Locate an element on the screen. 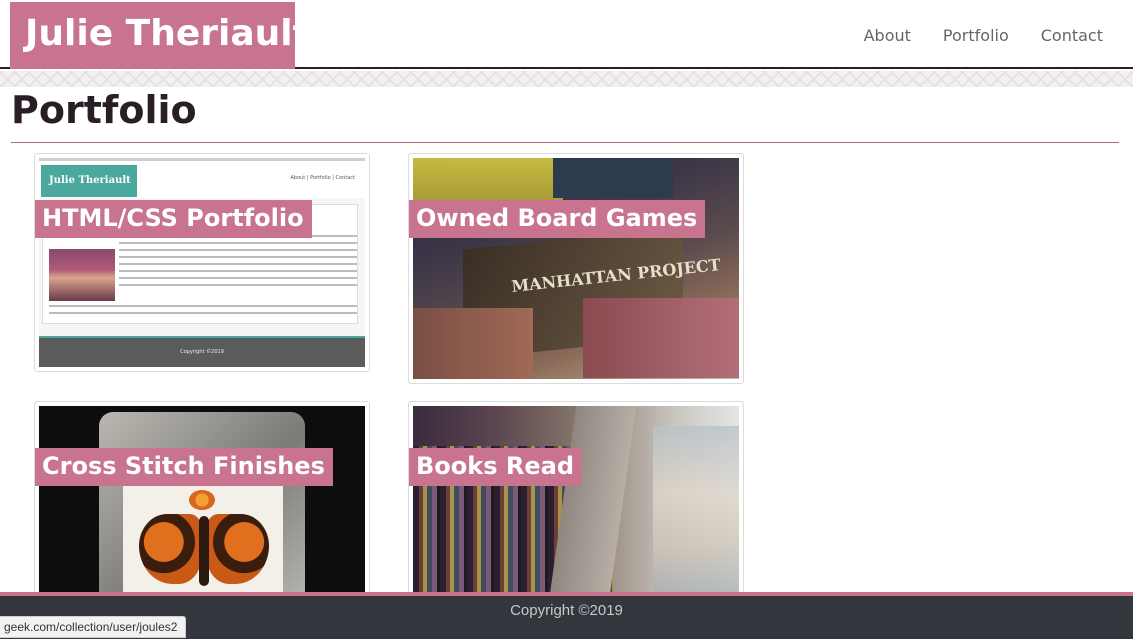 This screenshot has height=639, width=1133. browser-status-bar-url: geek.com/collection/user/joules2 is located at coordinates (93, 627).